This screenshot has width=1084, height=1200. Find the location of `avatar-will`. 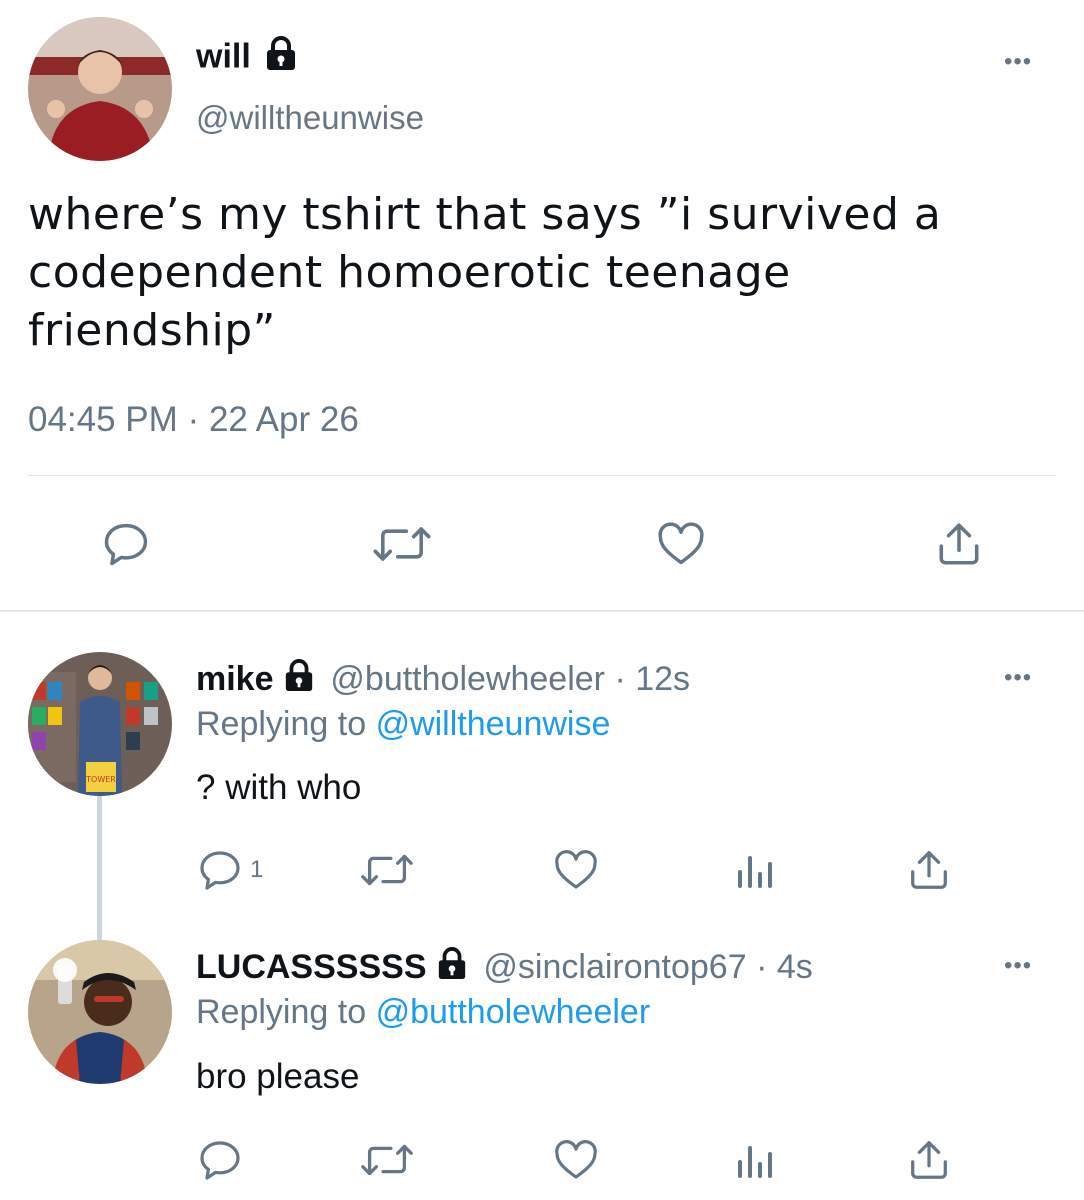

avatar-will is located at coordinates (100, 89).